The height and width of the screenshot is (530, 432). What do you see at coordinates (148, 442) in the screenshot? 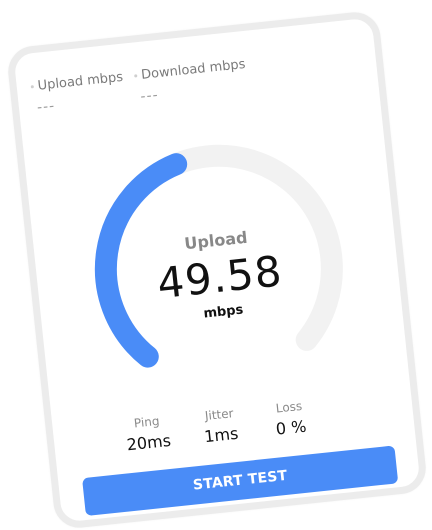
I see `ping-value: 20ms` at bounding box center [148, 442].